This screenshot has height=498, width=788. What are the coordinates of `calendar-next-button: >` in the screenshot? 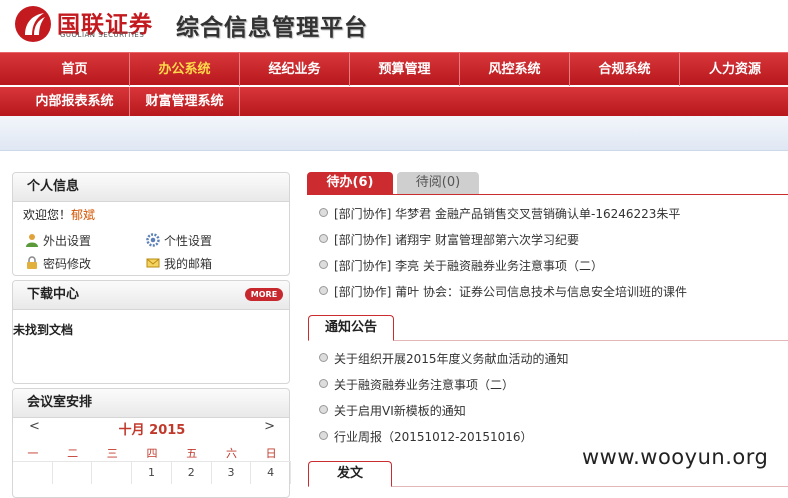 It's located at (269, 426).